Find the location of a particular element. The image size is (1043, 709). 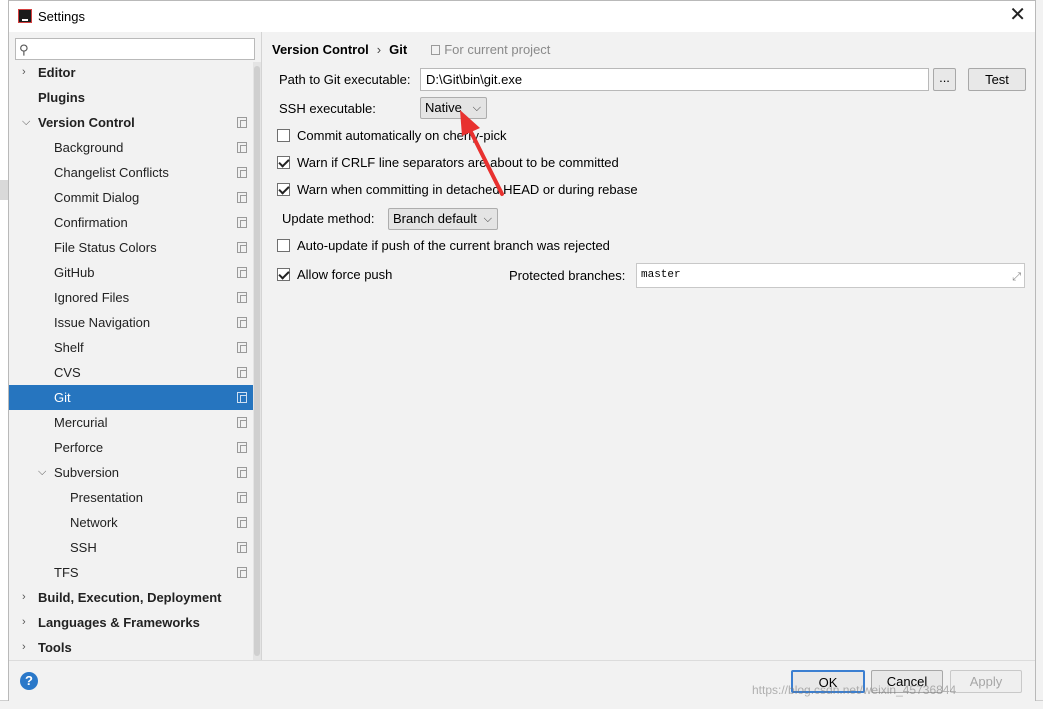

sidebar-item-label: TFS is located at coordinates (66, 572).